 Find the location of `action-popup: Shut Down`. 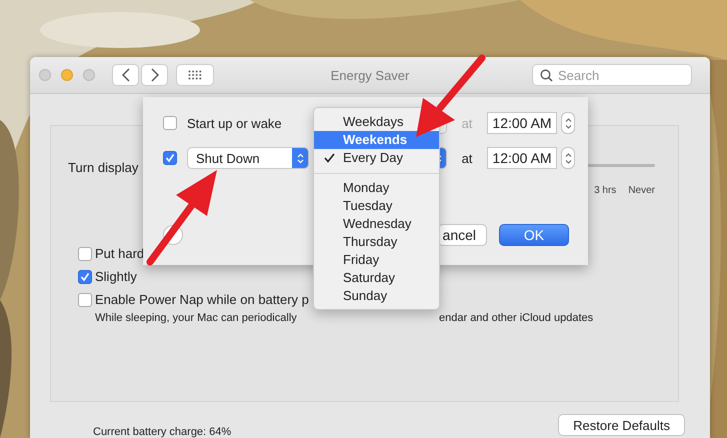

action-popup: Shut Down is located at coordinates (248, 158).